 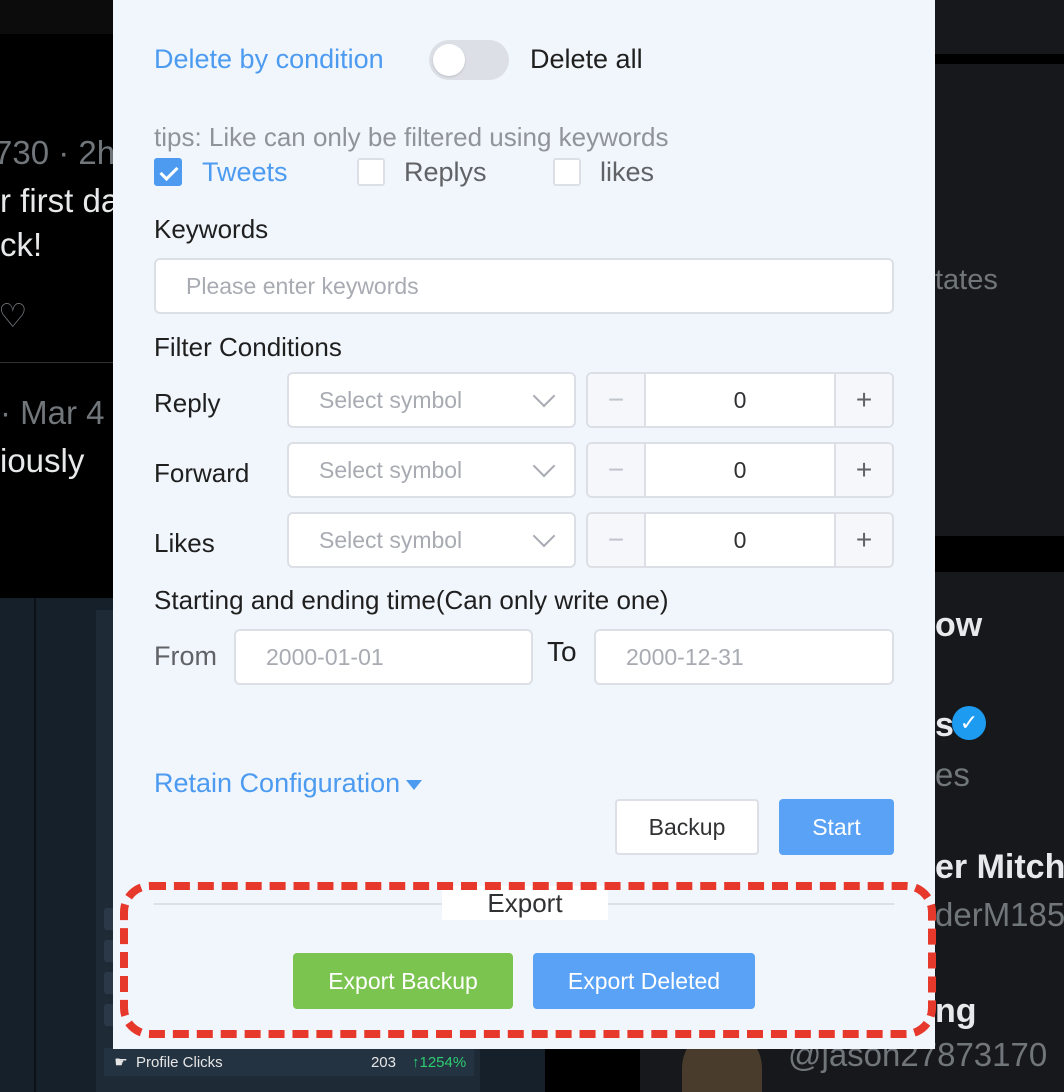 I want to click on from-label: From, so click(x=185, y=656).